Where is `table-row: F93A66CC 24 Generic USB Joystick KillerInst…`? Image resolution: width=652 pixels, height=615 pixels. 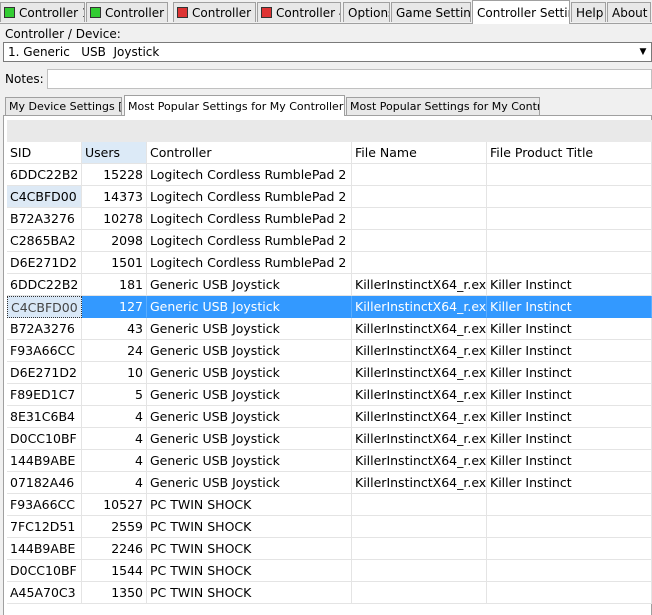 table-row: F93A66CC 24 Generic USB Joystick KillerInst… is located at coordinates (329, 351).